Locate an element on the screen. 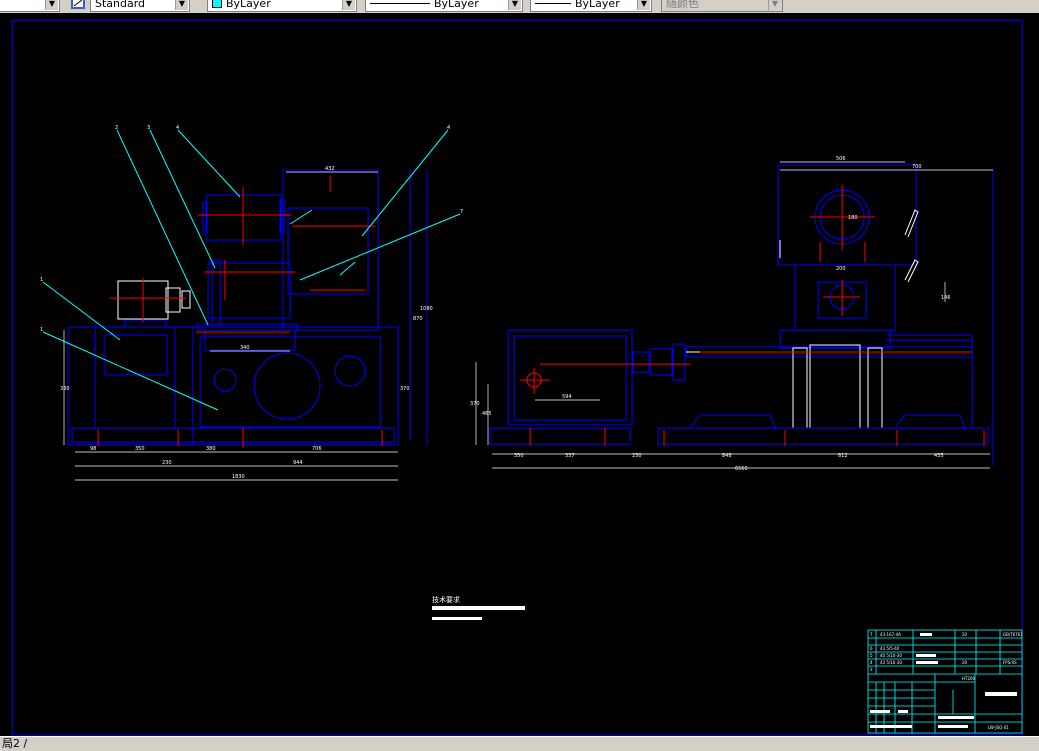  tech-req-title: 技术要求 is located at coordinates (446, 599).